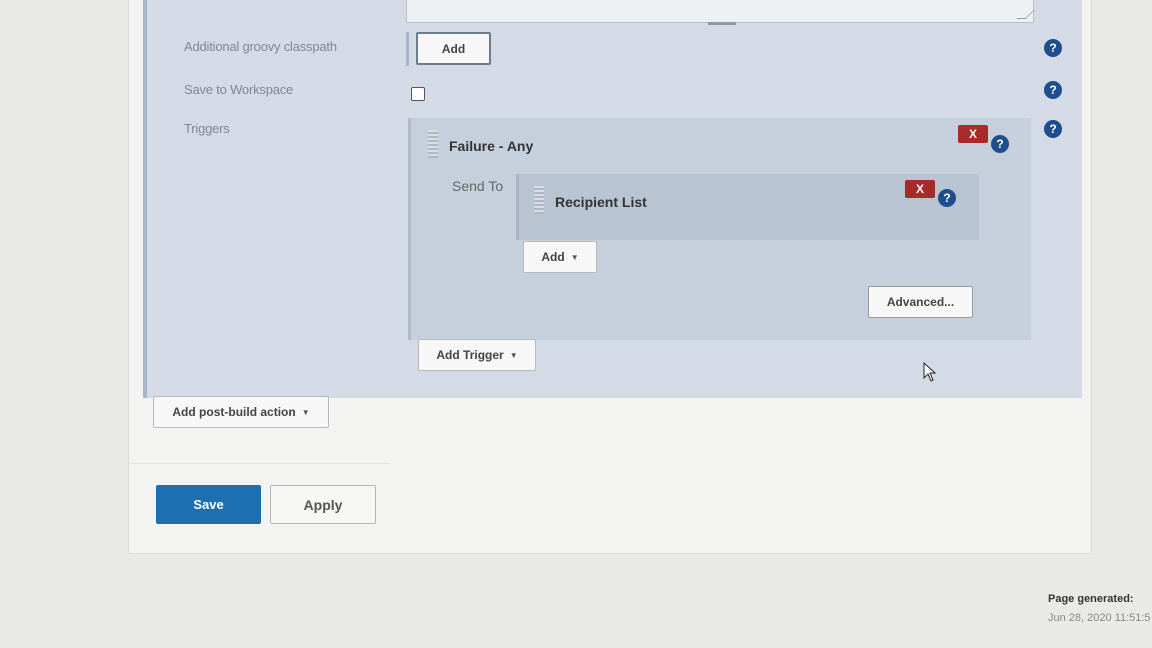  I want to click on textarea-resize-handle, so click(1025, 14).